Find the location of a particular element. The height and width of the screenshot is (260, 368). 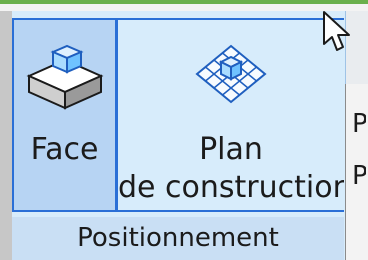

menu-item-1: P is located at coordinates (359, 124).